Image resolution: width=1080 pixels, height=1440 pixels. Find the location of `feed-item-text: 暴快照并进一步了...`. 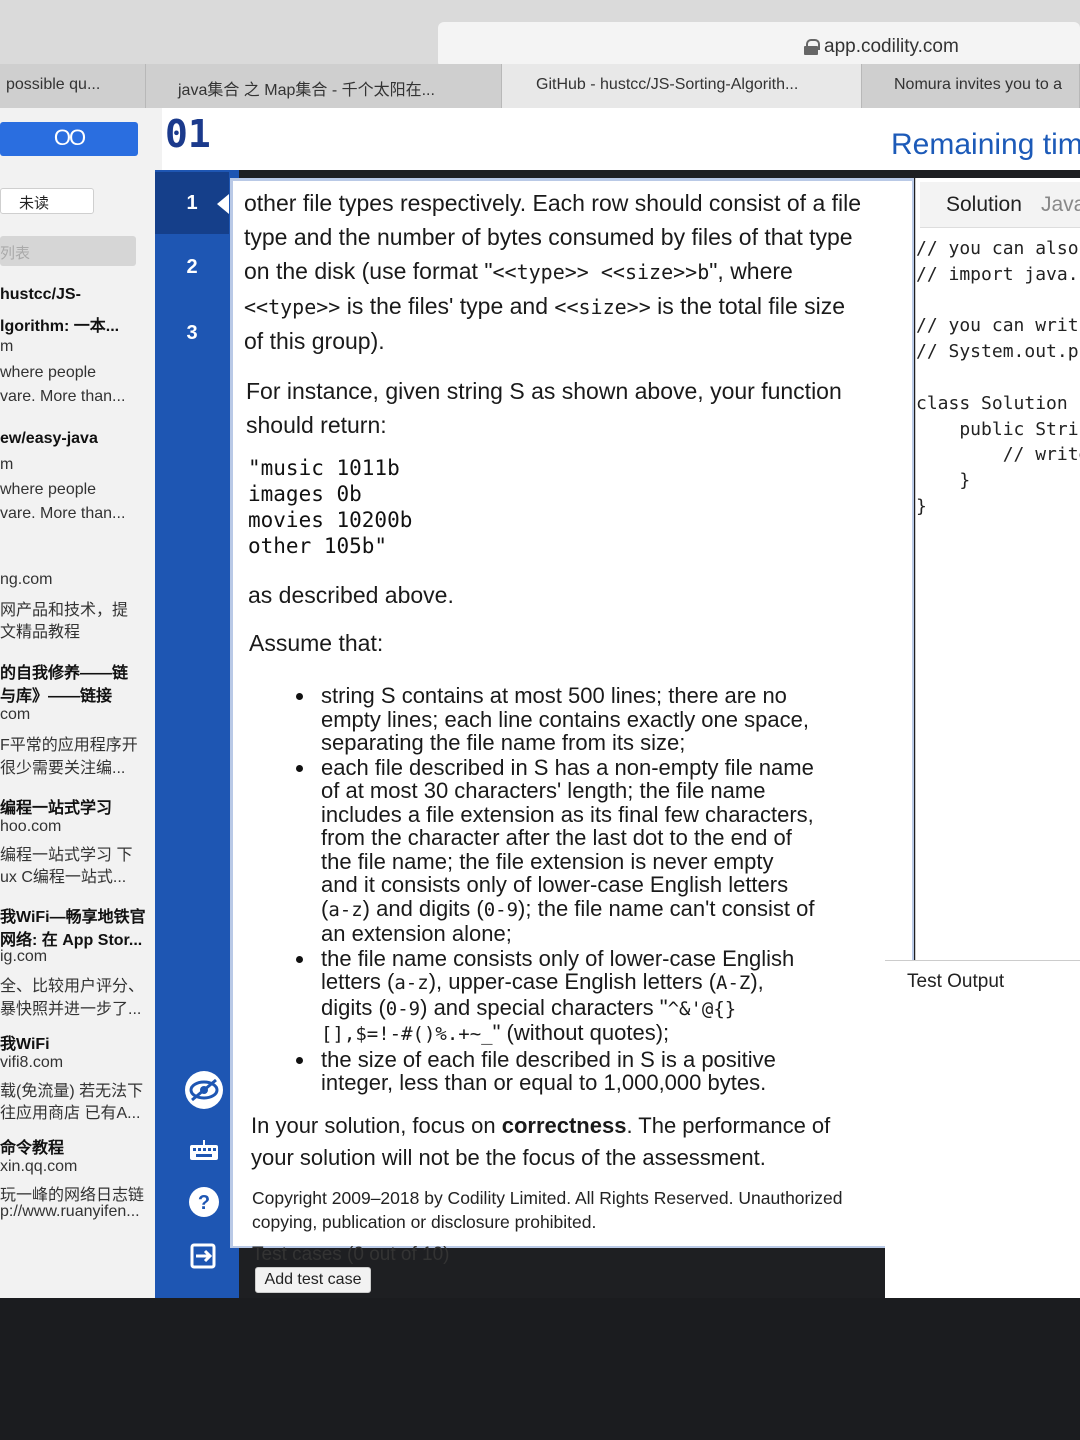

feed-item-text: 暴快照并进一步了... is located at coordinates (71, 1009).